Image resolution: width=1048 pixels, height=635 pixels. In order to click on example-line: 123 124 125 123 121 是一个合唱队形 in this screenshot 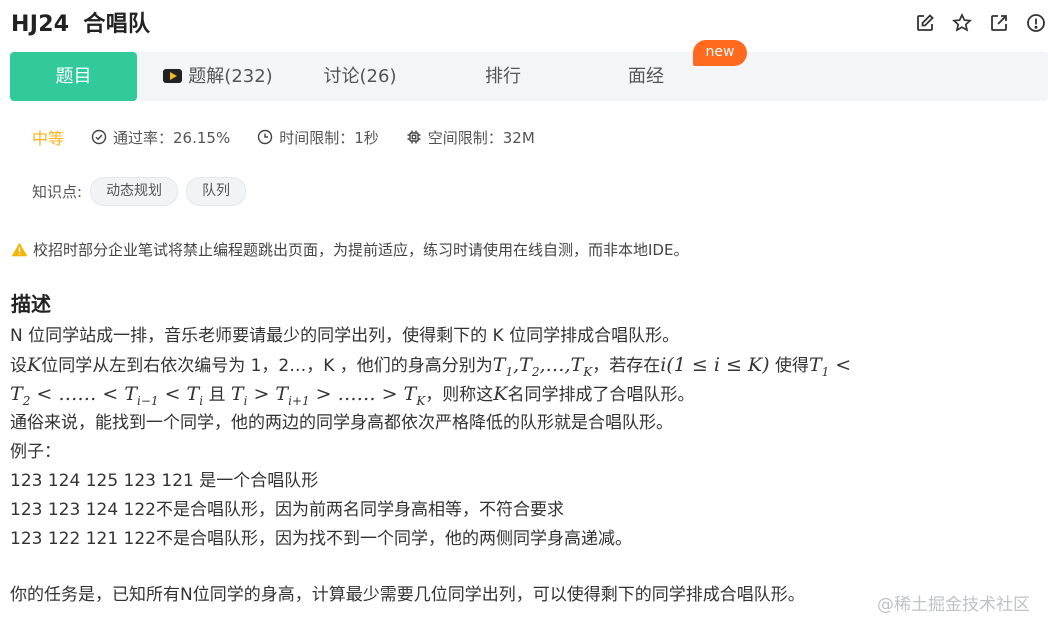, I will do `click(164, 481)`.